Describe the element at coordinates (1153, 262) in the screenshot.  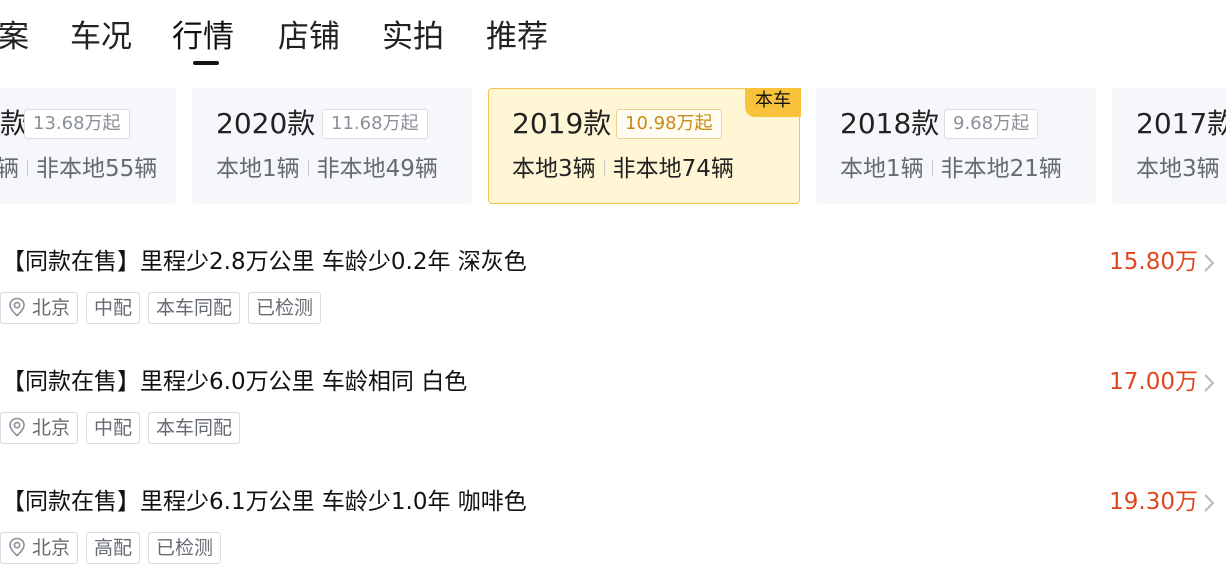
I see `listing-price: 15.80万` at that location.